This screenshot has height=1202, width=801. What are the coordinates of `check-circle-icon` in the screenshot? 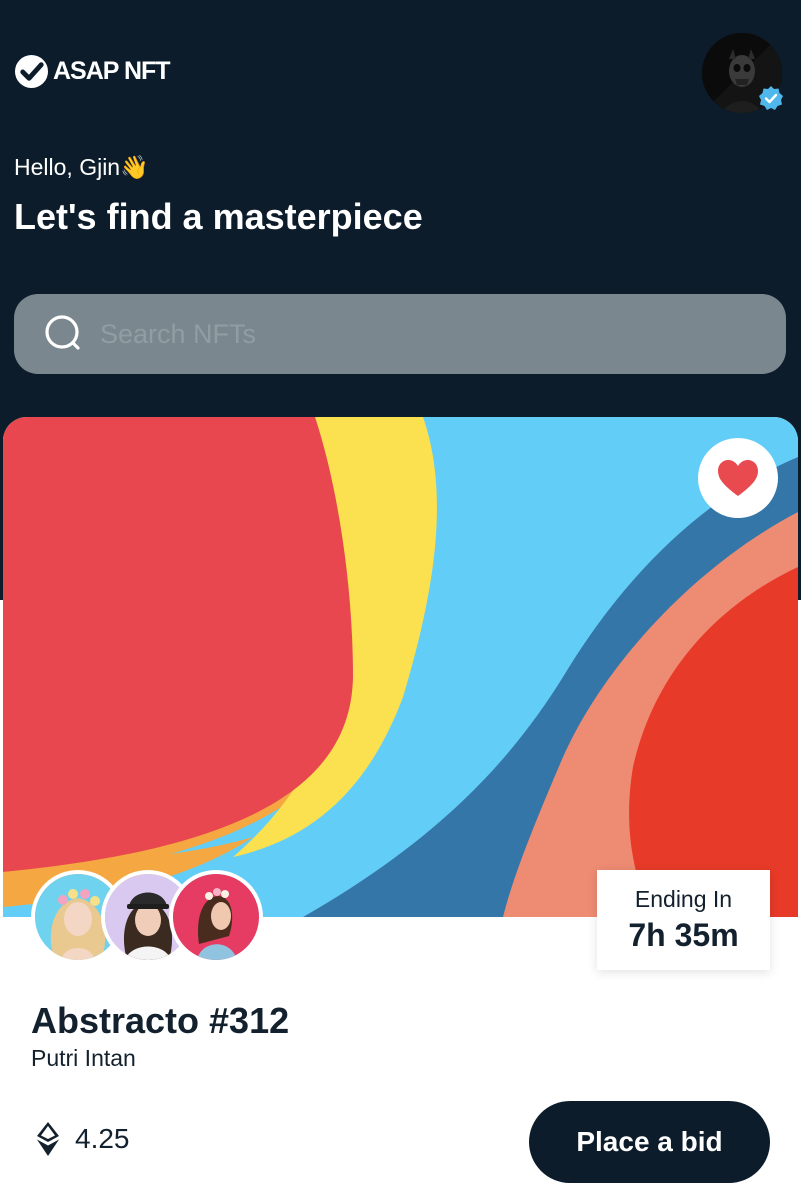 It's located at (31, 71).